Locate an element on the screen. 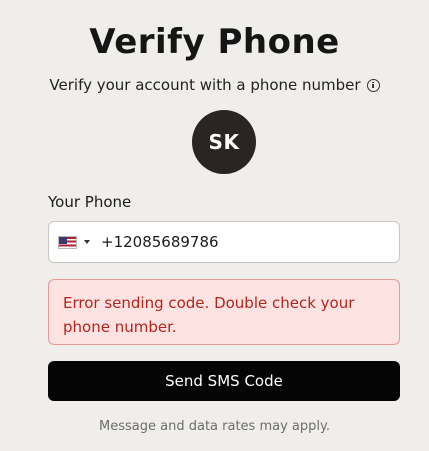 Image resolution: width=429 pixels, height=451 pixels. phone-field is located at coordinates (224, 242).